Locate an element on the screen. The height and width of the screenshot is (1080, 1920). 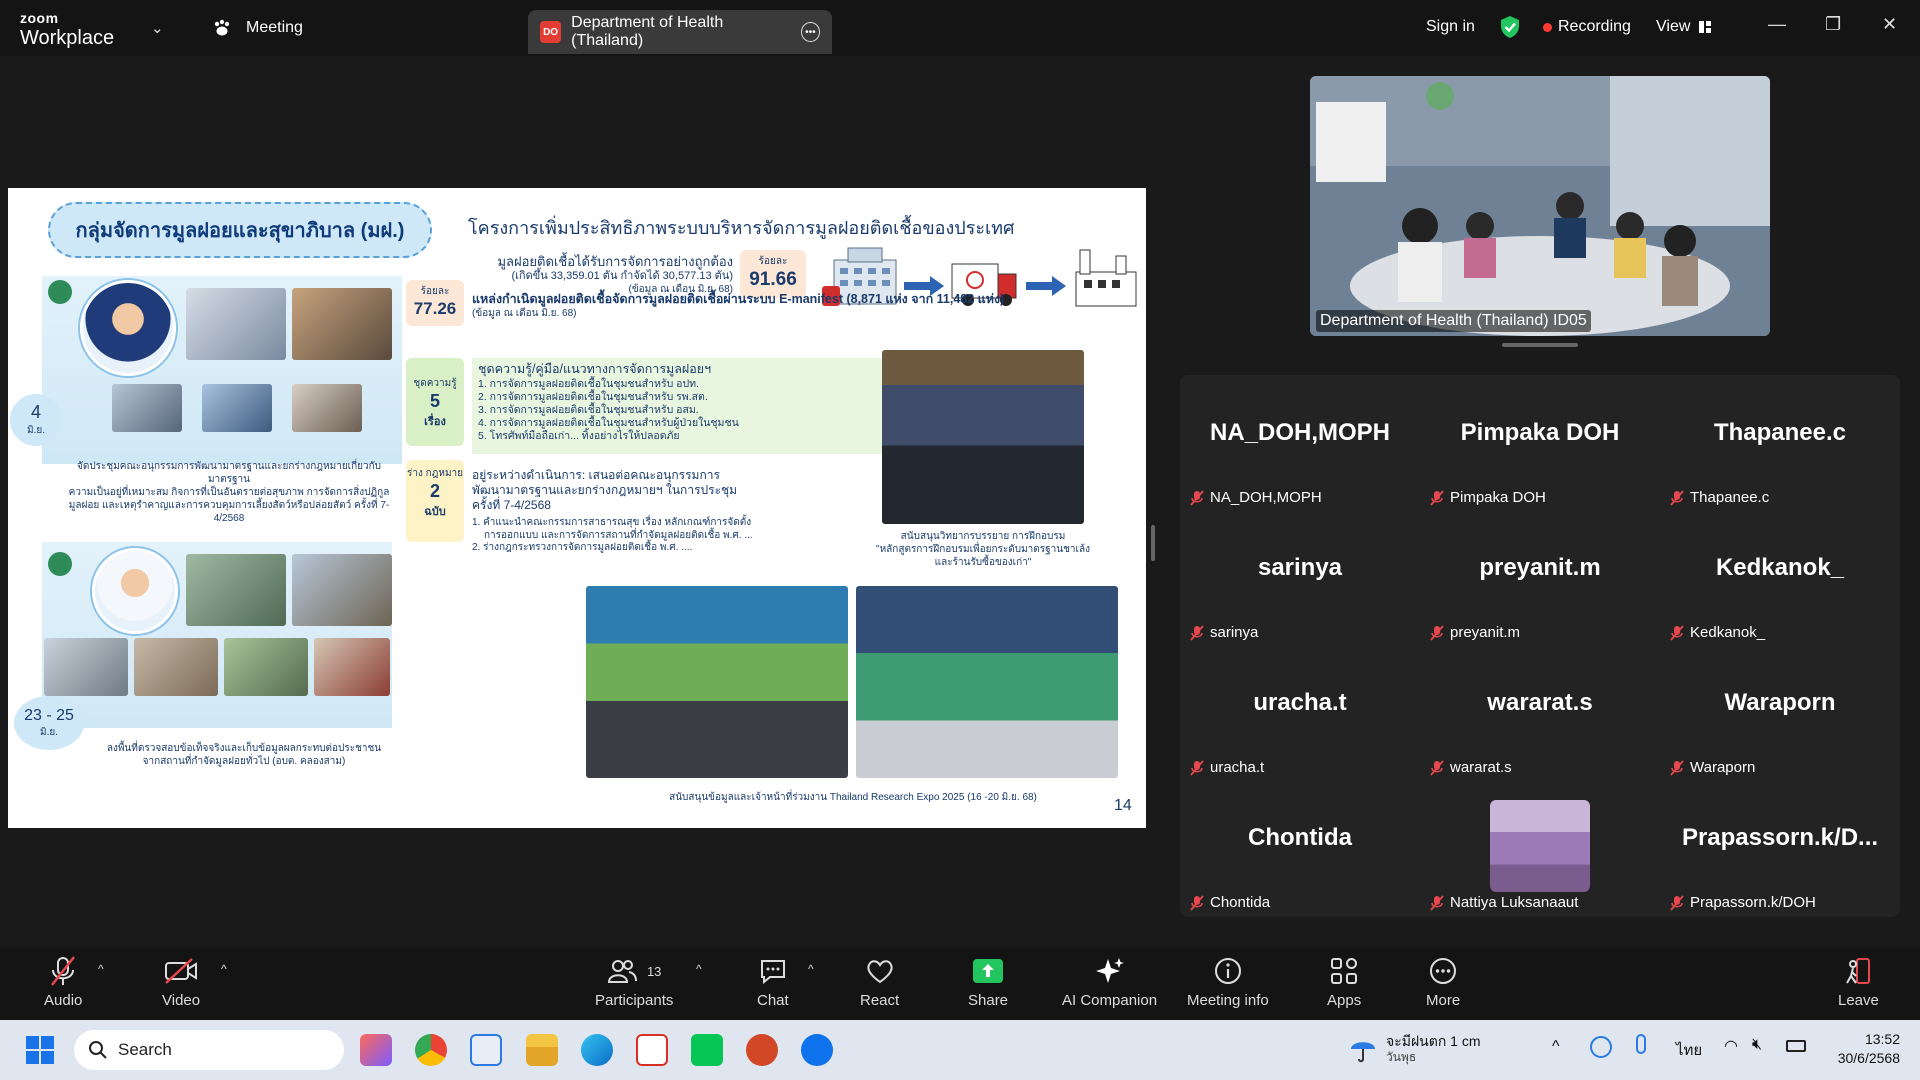
share-button: Share is located at coordinates (988, 981).